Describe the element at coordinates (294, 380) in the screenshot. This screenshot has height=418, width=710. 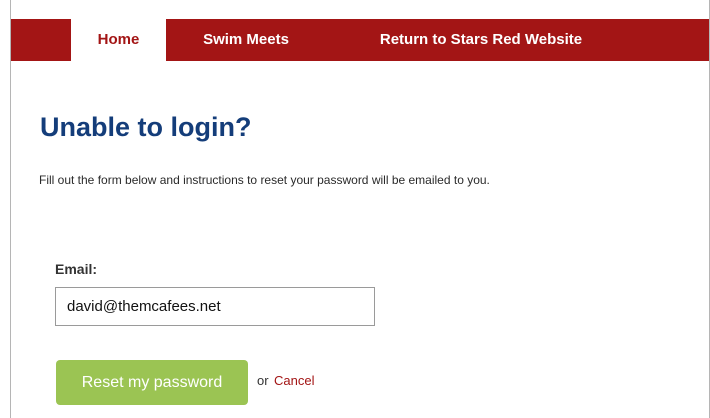
I see `cancel-link: Cancel` at that location.